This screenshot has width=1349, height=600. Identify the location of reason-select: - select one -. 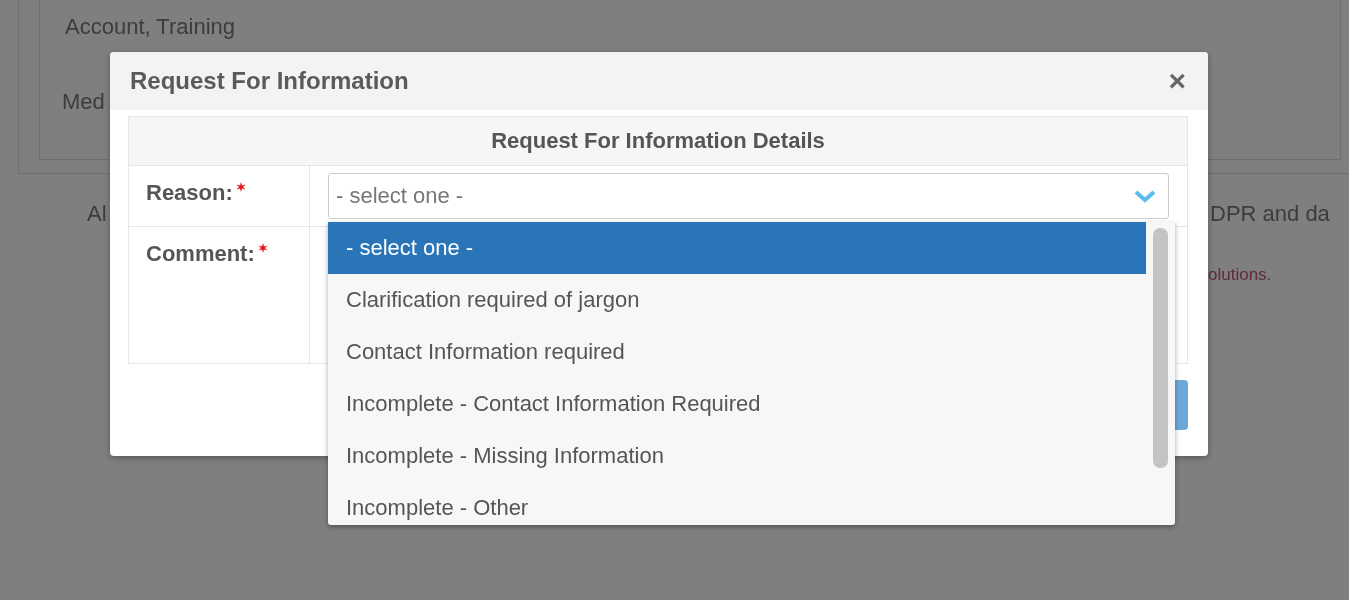
(748, 196).